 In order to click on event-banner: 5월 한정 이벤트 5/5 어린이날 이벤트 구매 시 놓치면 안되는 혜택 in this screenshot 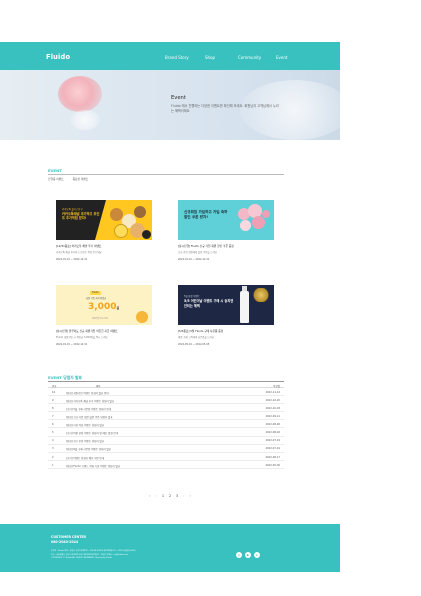, I will do `click(226, 305)`.